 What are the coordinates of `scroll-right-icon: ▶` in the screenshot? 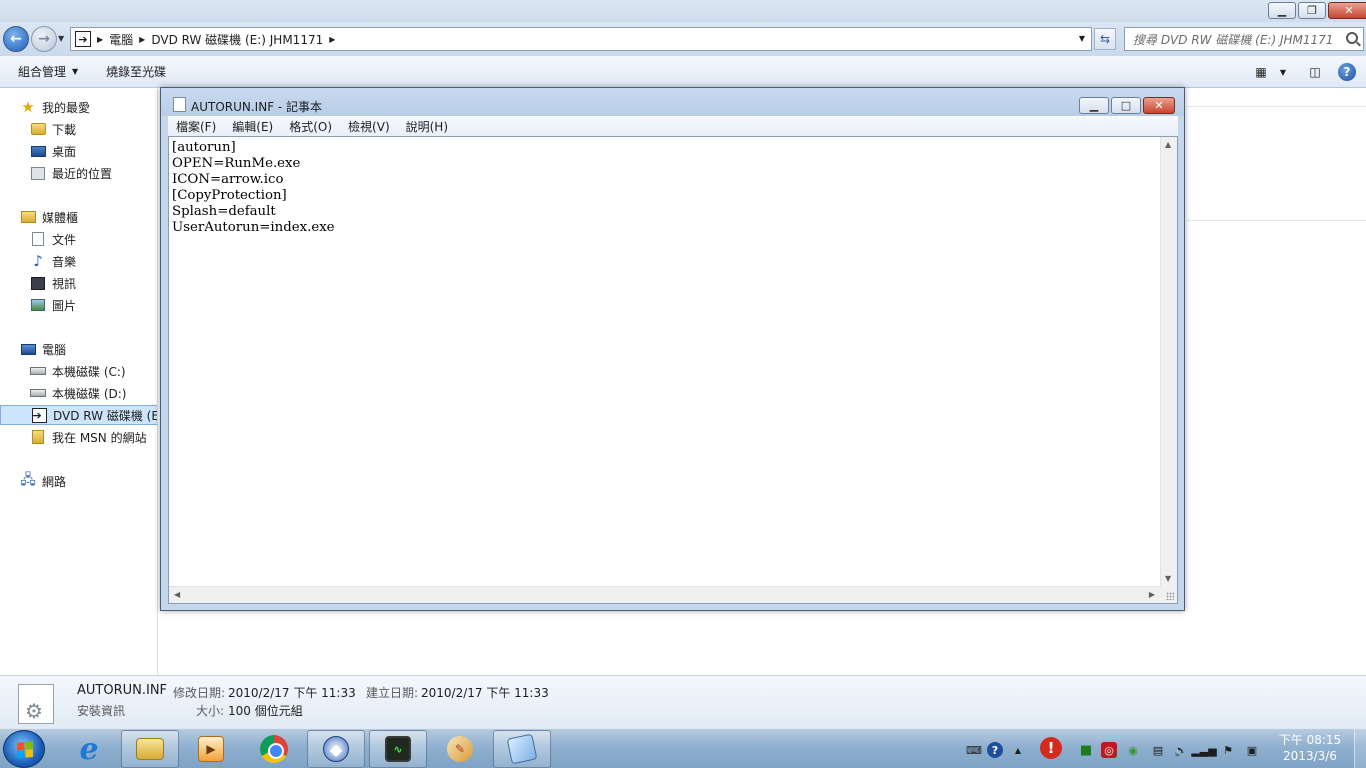 It's located at (1152, 594).